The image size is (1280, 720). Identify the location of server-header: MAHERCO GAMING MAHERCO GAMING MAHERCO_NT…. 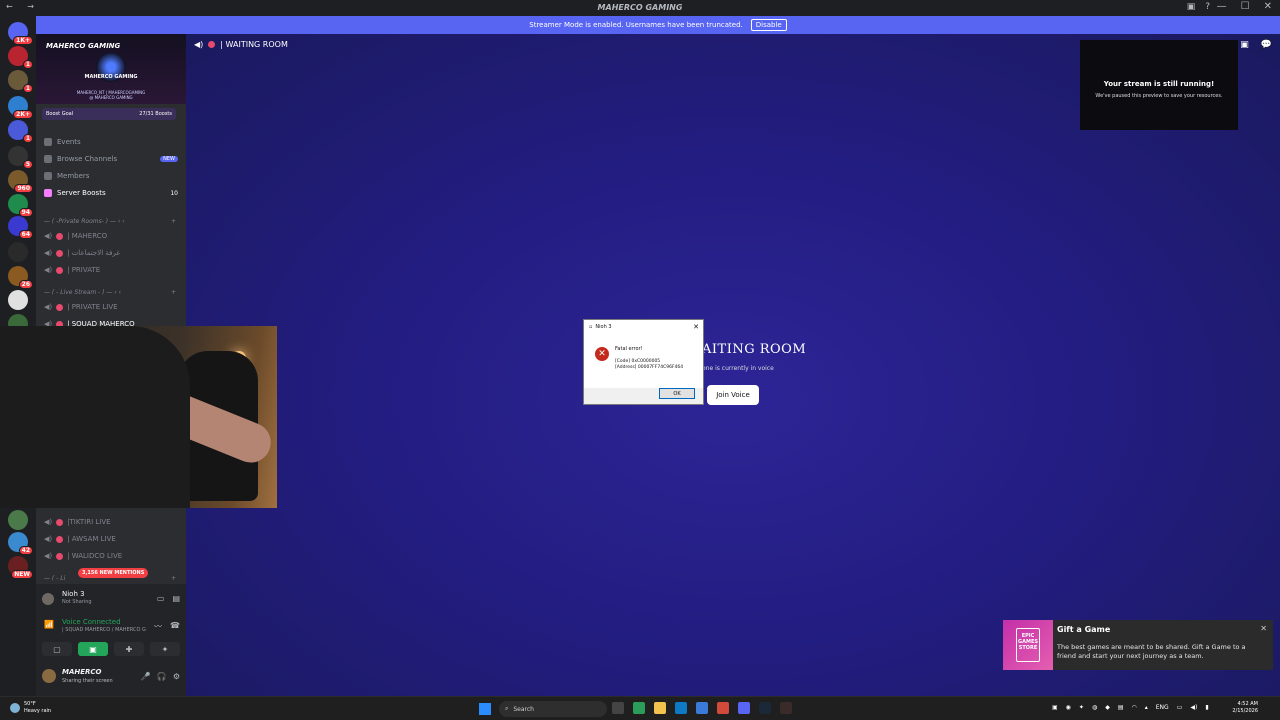
(111, 69).